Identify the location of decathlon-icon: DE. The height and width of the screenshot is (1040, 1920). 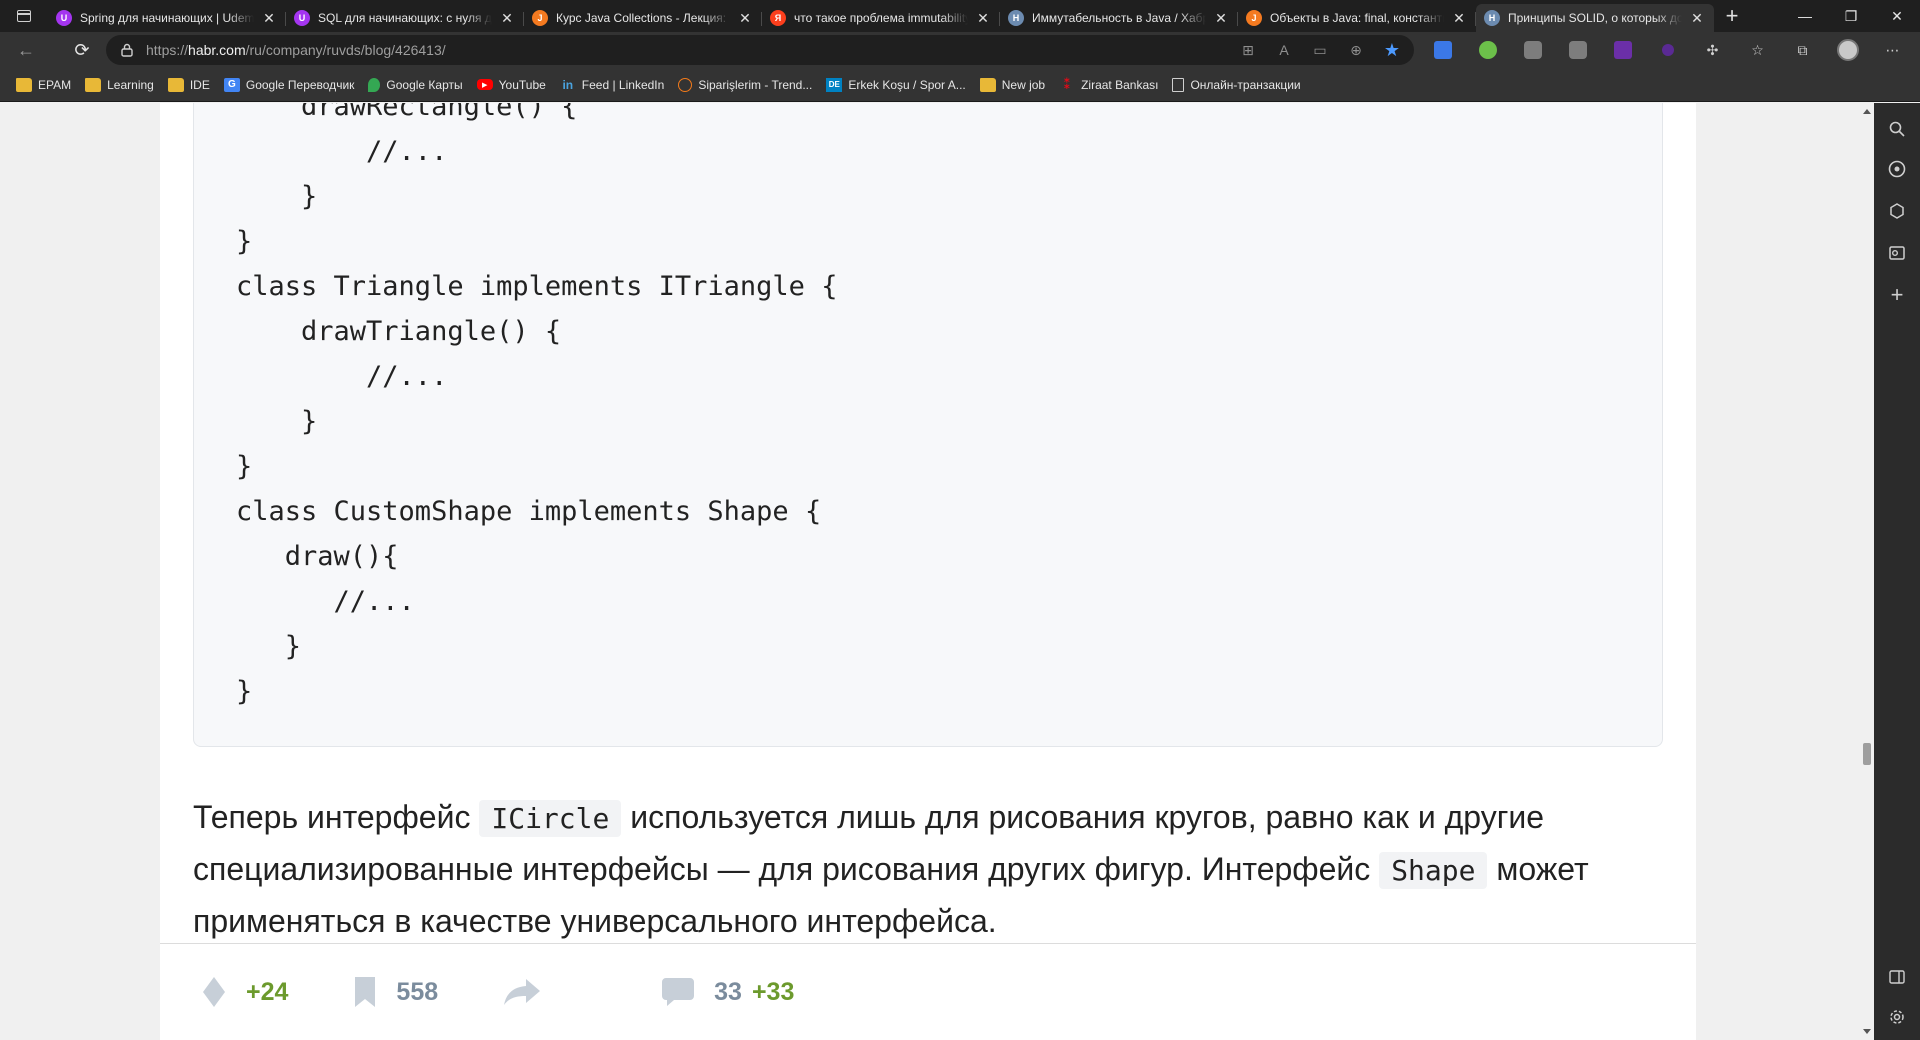
(834, 84).